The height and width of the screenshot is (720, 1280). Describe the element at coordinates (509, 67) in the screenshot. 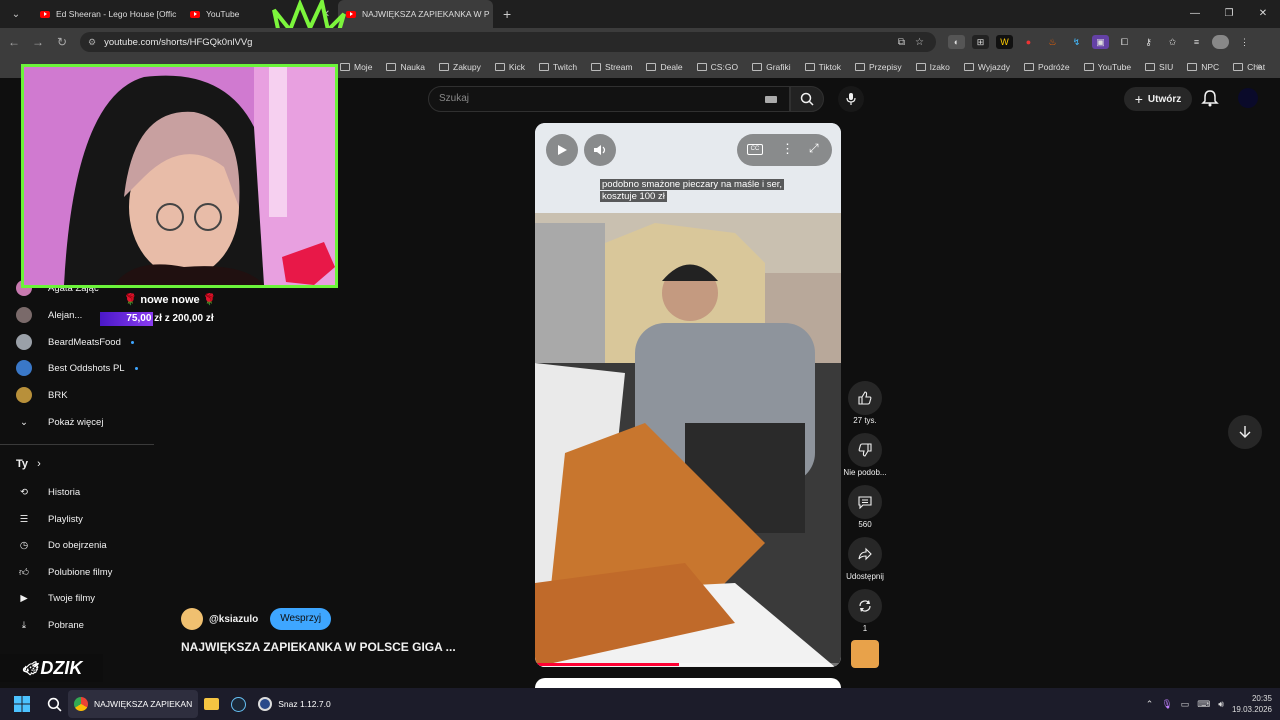

I see `bookmark-item: Kick` at that location.